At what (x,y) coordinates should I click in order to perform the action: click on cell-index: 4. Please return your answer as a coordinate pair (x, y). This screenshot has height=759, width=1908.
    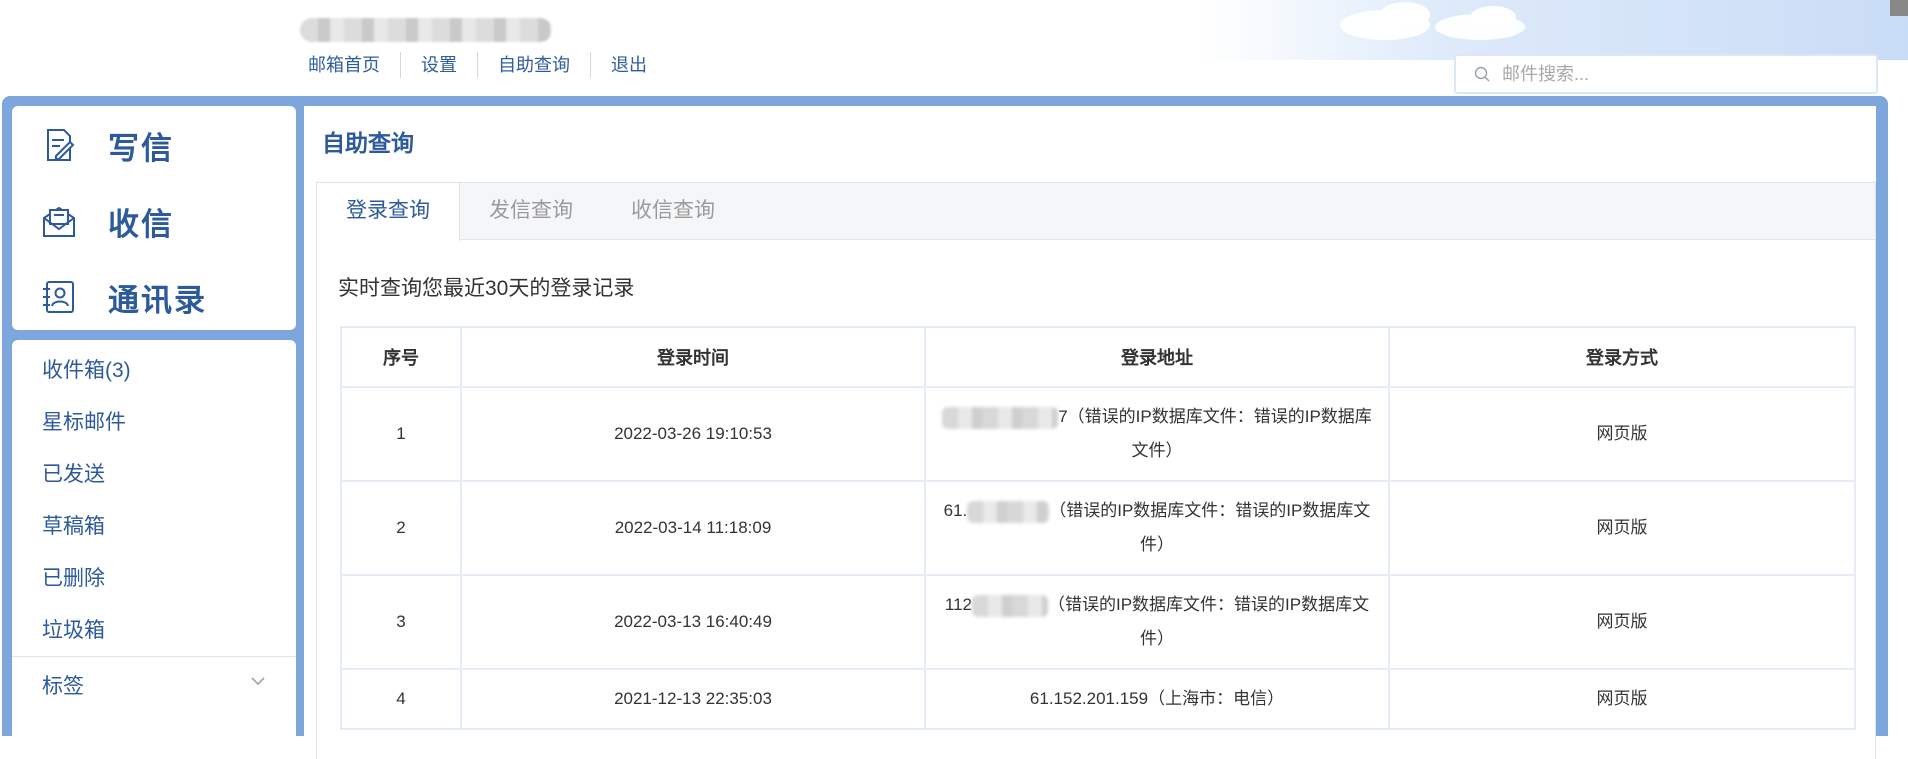
    Looking at the image, I should click on (401, 699).